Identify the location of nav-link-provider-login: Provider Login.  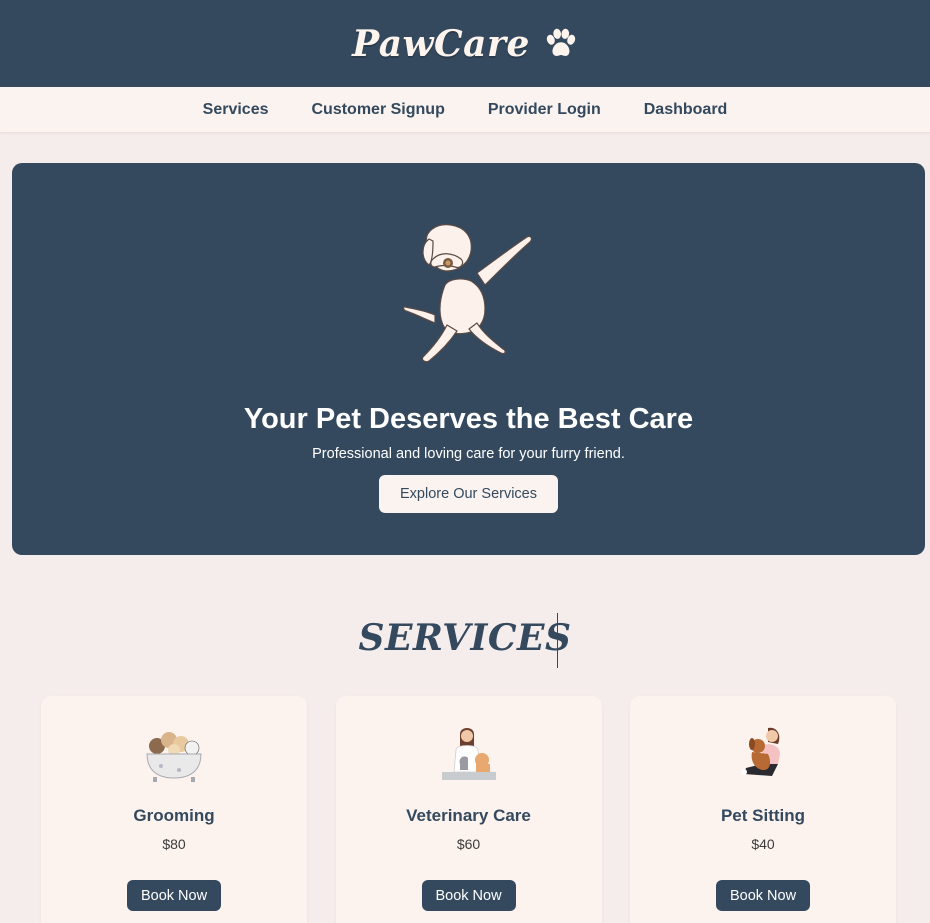
(544, 110).